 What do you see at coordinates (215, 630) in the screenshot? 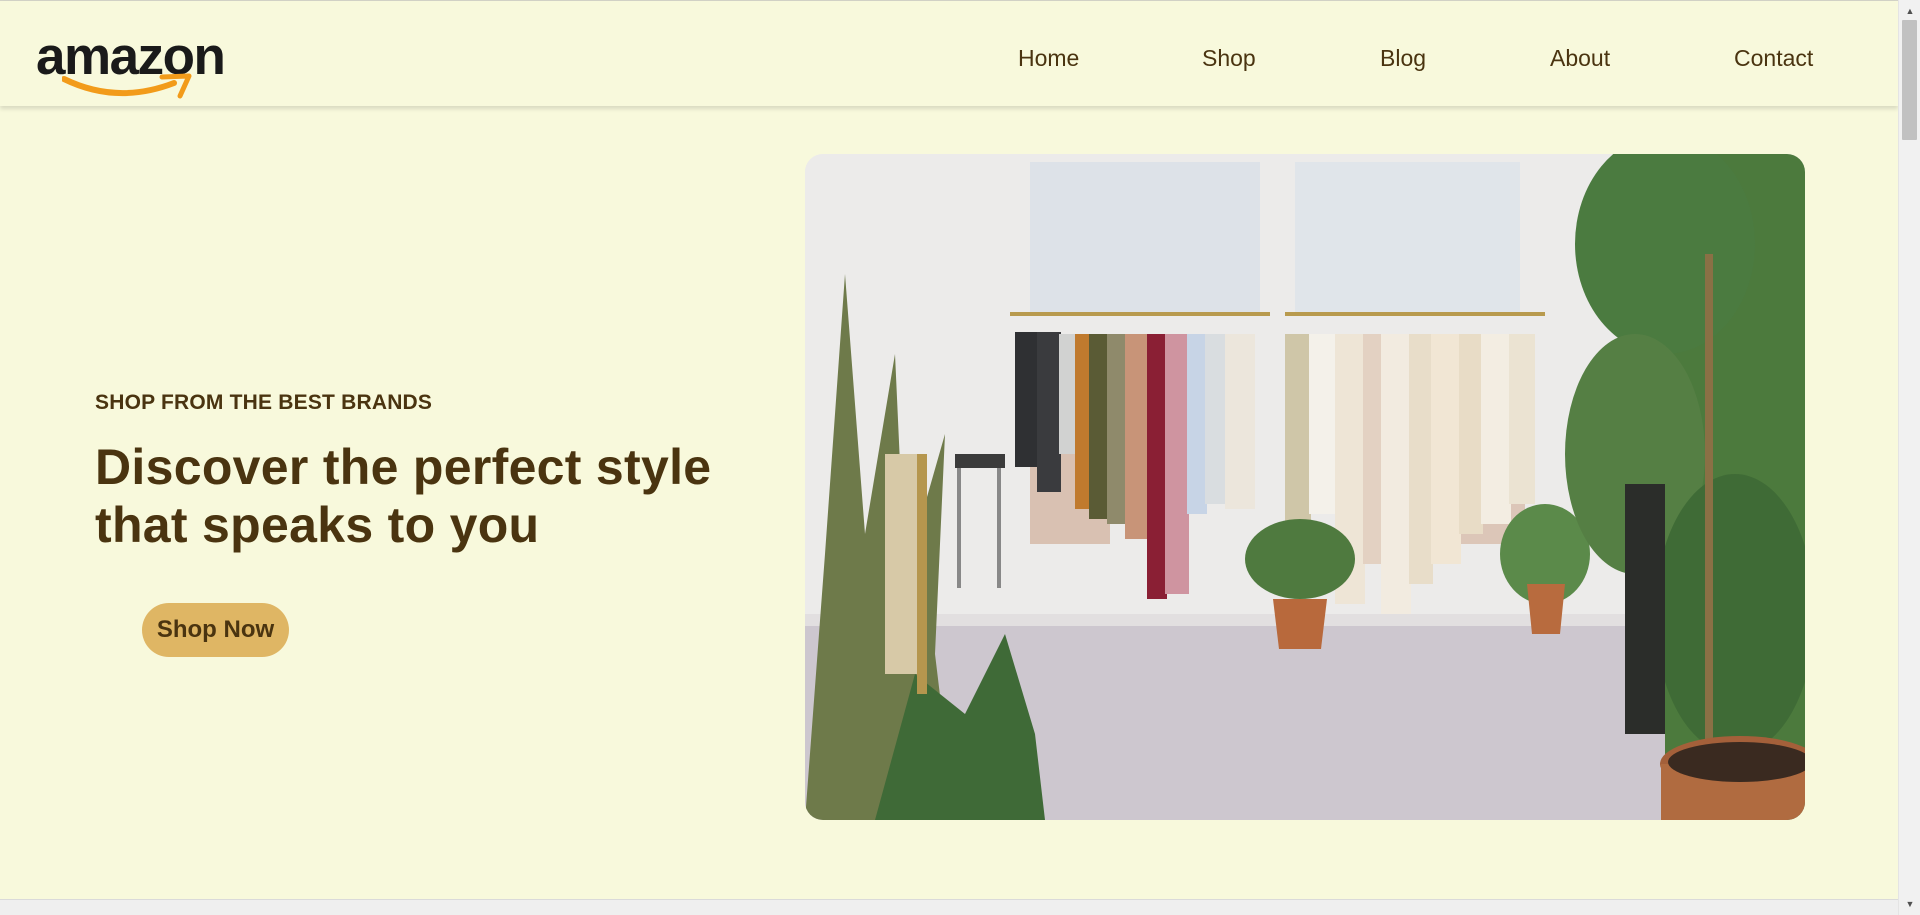
I see `shop-now-button: Shop Now` at bounding box center [215, 630].